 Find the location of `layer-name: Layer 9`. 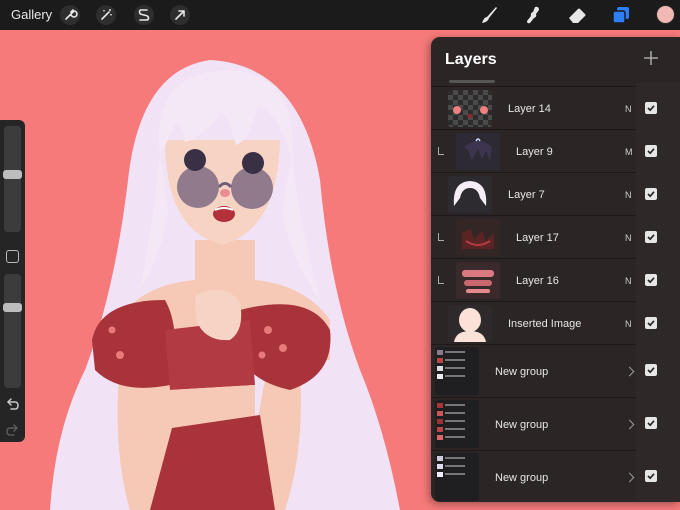

layer-name: Layer 9 is located at coordinates (534, 152).